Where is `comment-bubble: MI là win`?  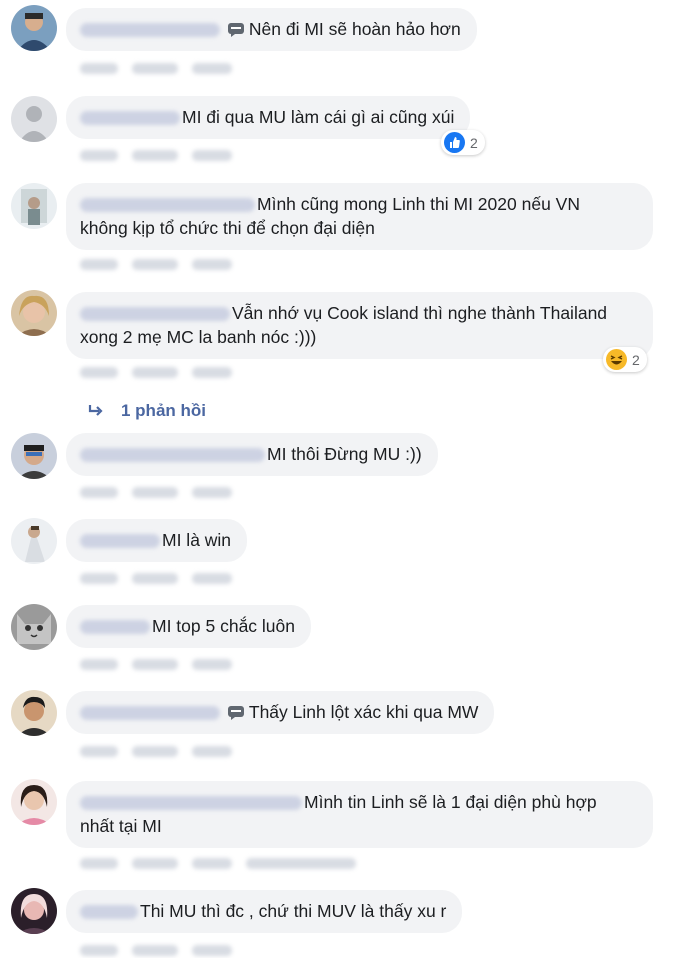
comment-bubble: MI là win is located at coordinates (157, 540).